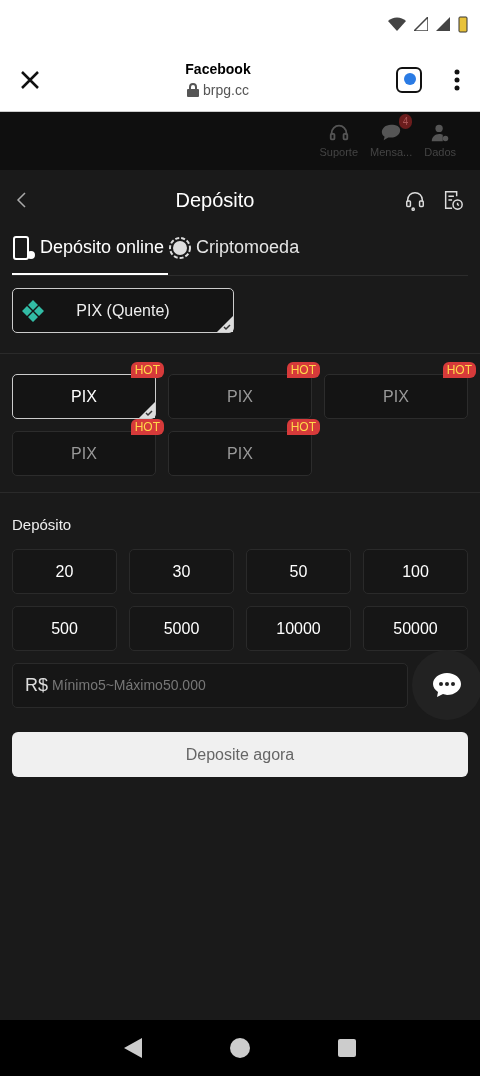 The width and height of the screenshot is (480, 1076). Describe the element at coordinates (193, 90) in the screenshot. I see `lock-icon` at that location.